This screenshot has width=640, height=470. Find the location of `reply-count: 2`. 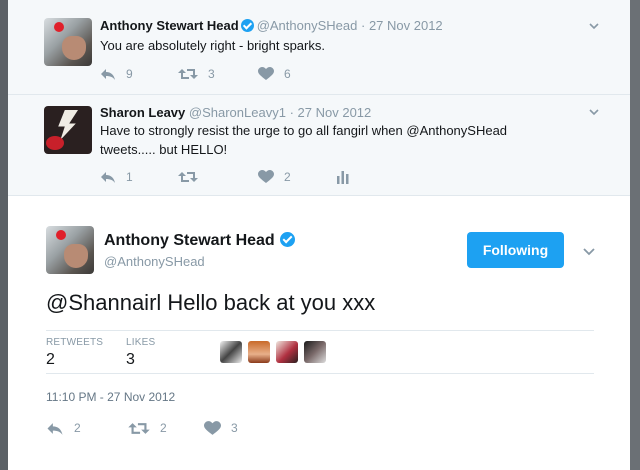

reply-count: 2 is located at coordinates (77, 428).